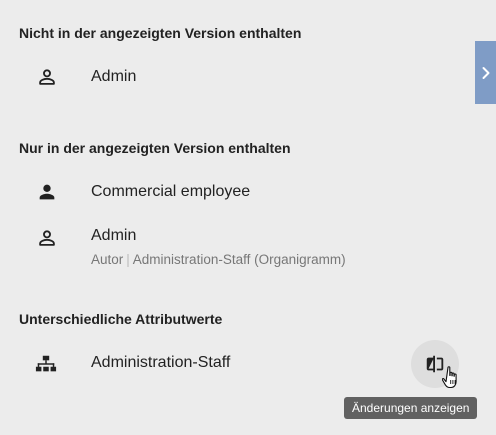 The height and width of the screenshot is (435, 496). What do you see at coordinates (47, 192) in the screenshot?
I see `person-filled-icon` at bounding box center [47, 192].